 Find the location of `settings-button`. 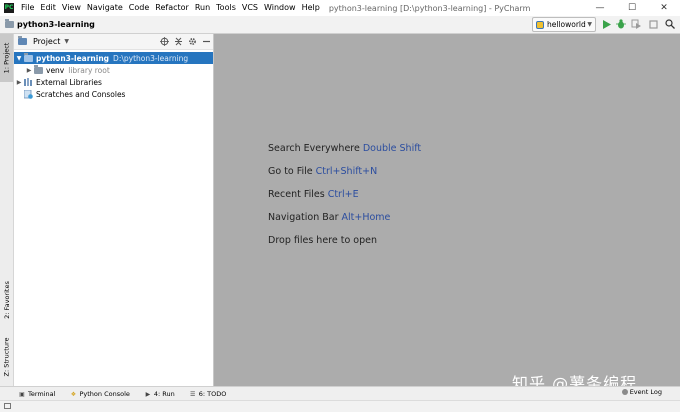

settings-button is located at coordinates (192, 42).